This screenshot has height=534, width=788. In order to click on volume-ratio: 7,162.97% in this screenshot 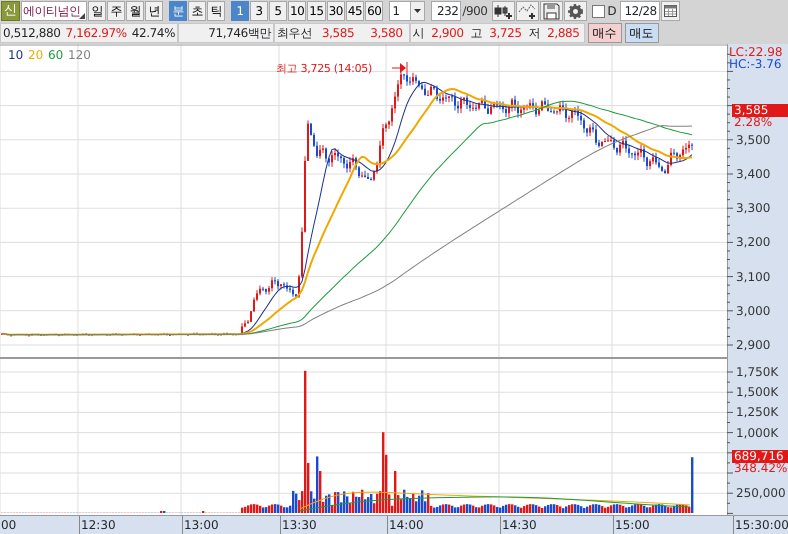, I will do `click(96, 33)`.